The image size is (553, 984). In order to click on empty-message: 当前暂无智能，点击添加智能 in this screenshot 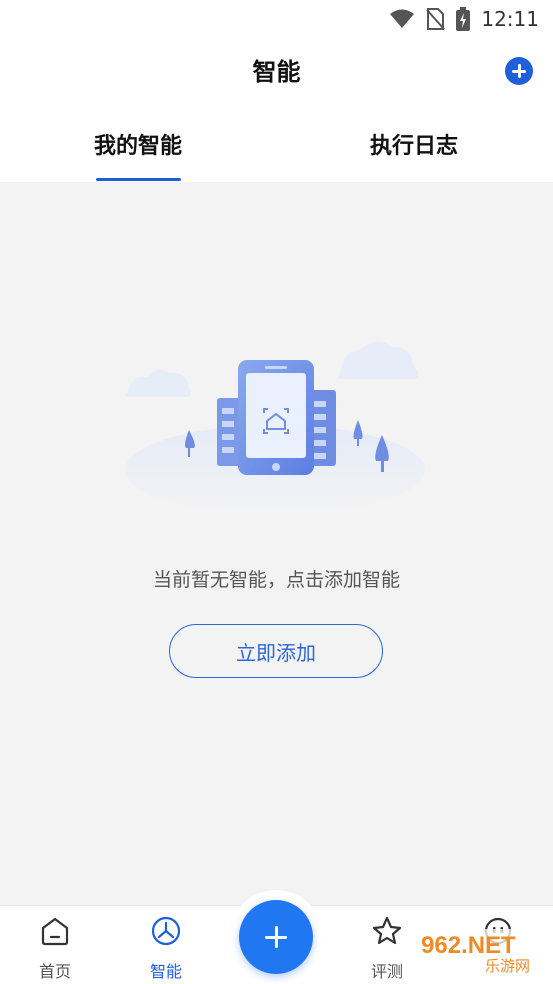, I will do `click(276, 580)`.